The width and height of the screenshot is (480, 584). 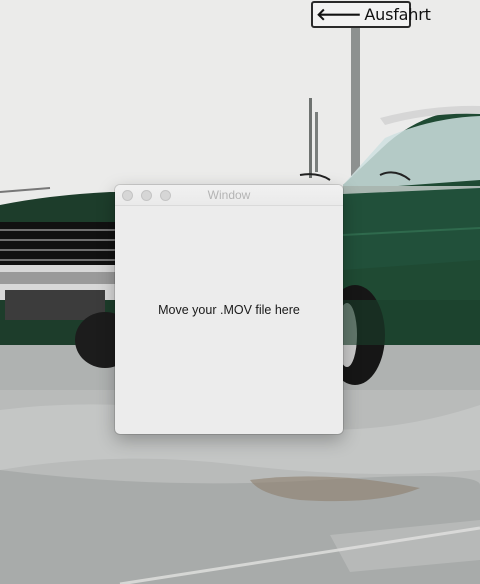 I want to click on street-sign-label: Ausfahrt, so click(x=397, y=14).